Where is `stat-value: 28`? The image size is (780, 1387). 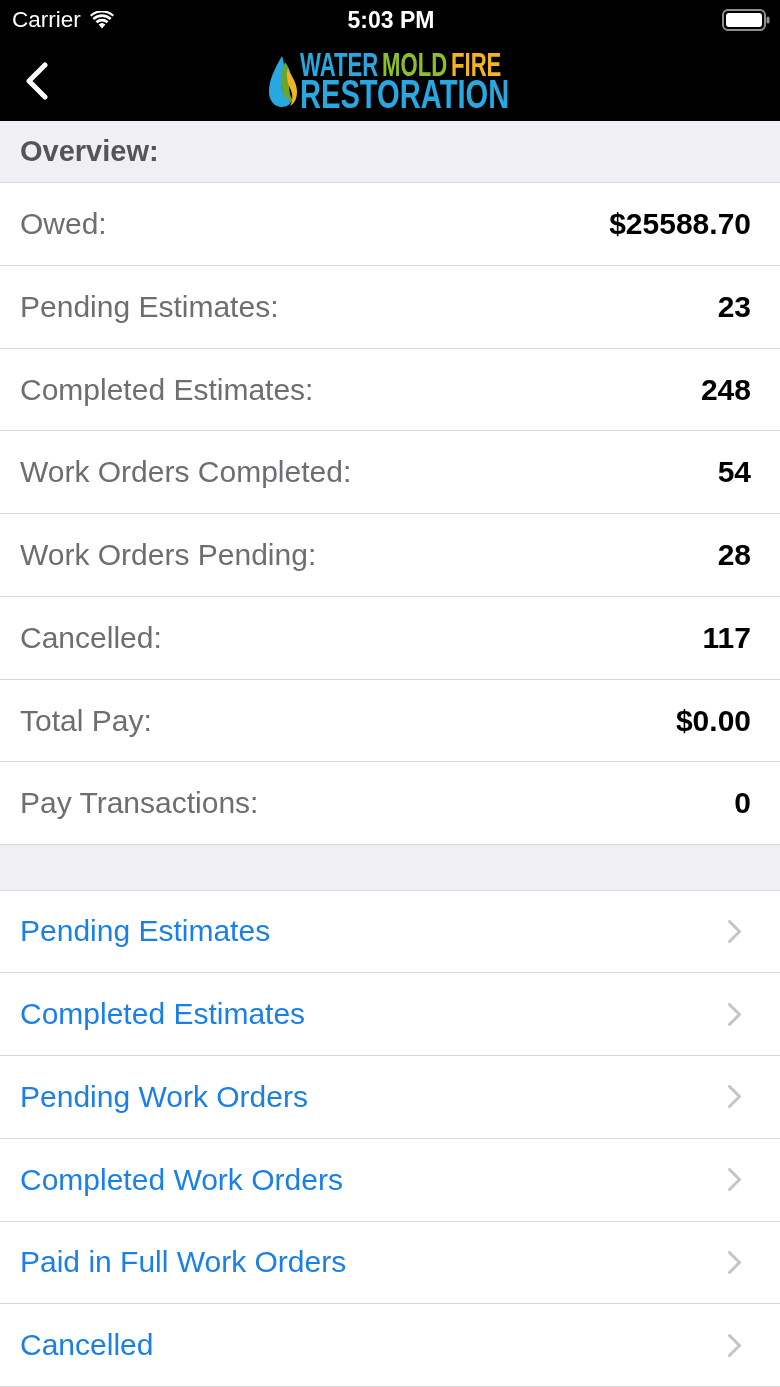 stat-value: 28 is located at coordinates (734, 555).